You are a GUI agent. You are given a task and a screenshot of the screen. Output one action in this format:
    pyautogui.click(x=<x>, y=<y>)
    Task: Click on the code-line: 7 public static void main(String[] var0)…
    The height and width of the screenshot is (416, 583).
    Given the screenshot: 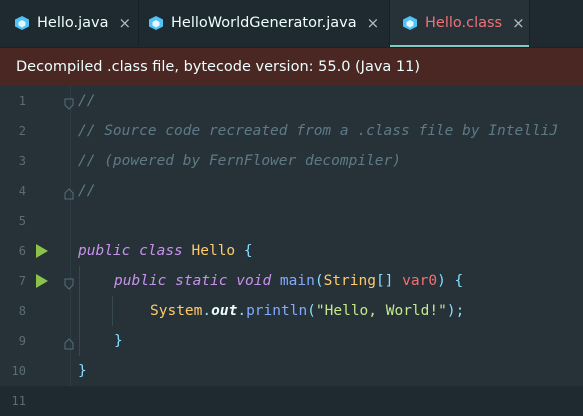 What is the action you would take?
    pyautogui.click(x=291, y=281)
    